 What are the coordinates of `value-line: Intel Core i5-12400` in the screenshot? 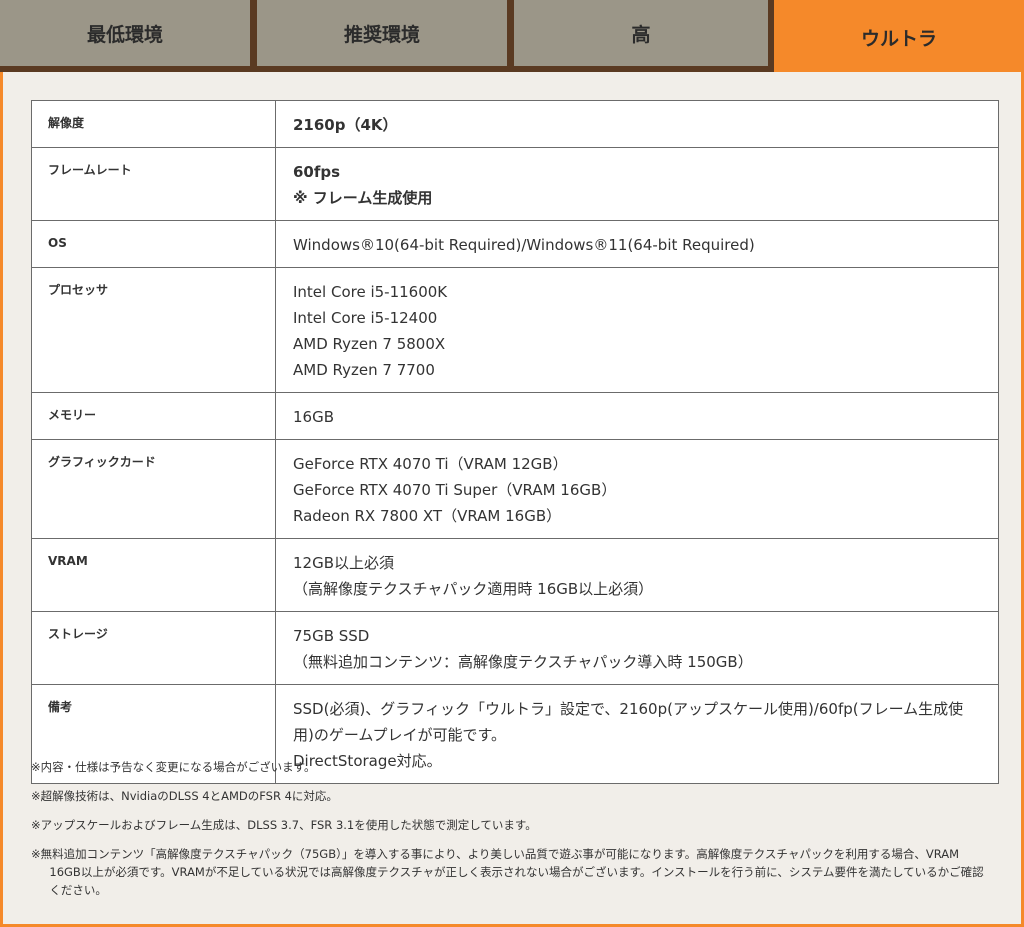 It's located at (365, 318).